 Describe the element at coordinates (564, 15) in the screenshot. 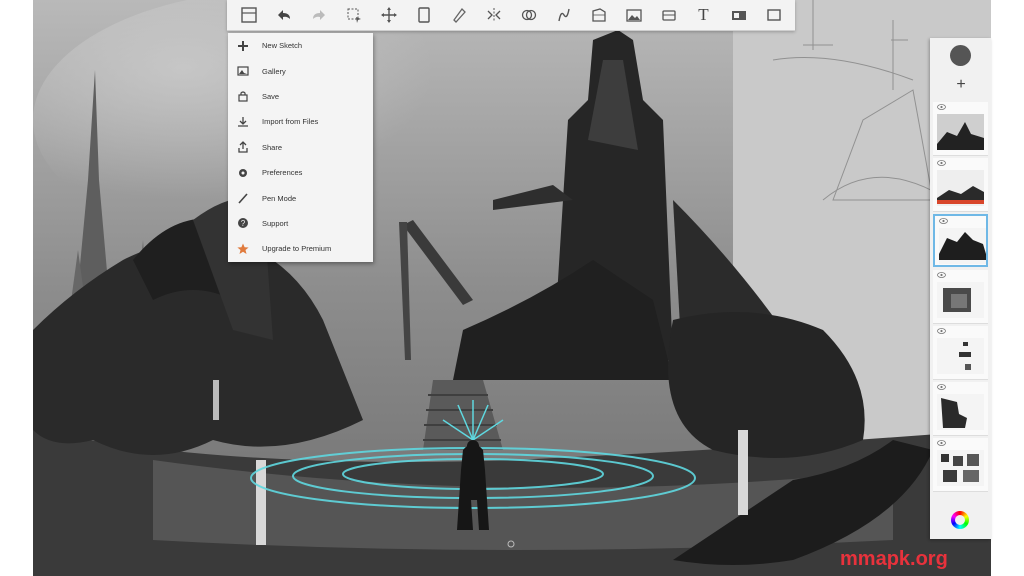

I see `stroke-icon` at that location.